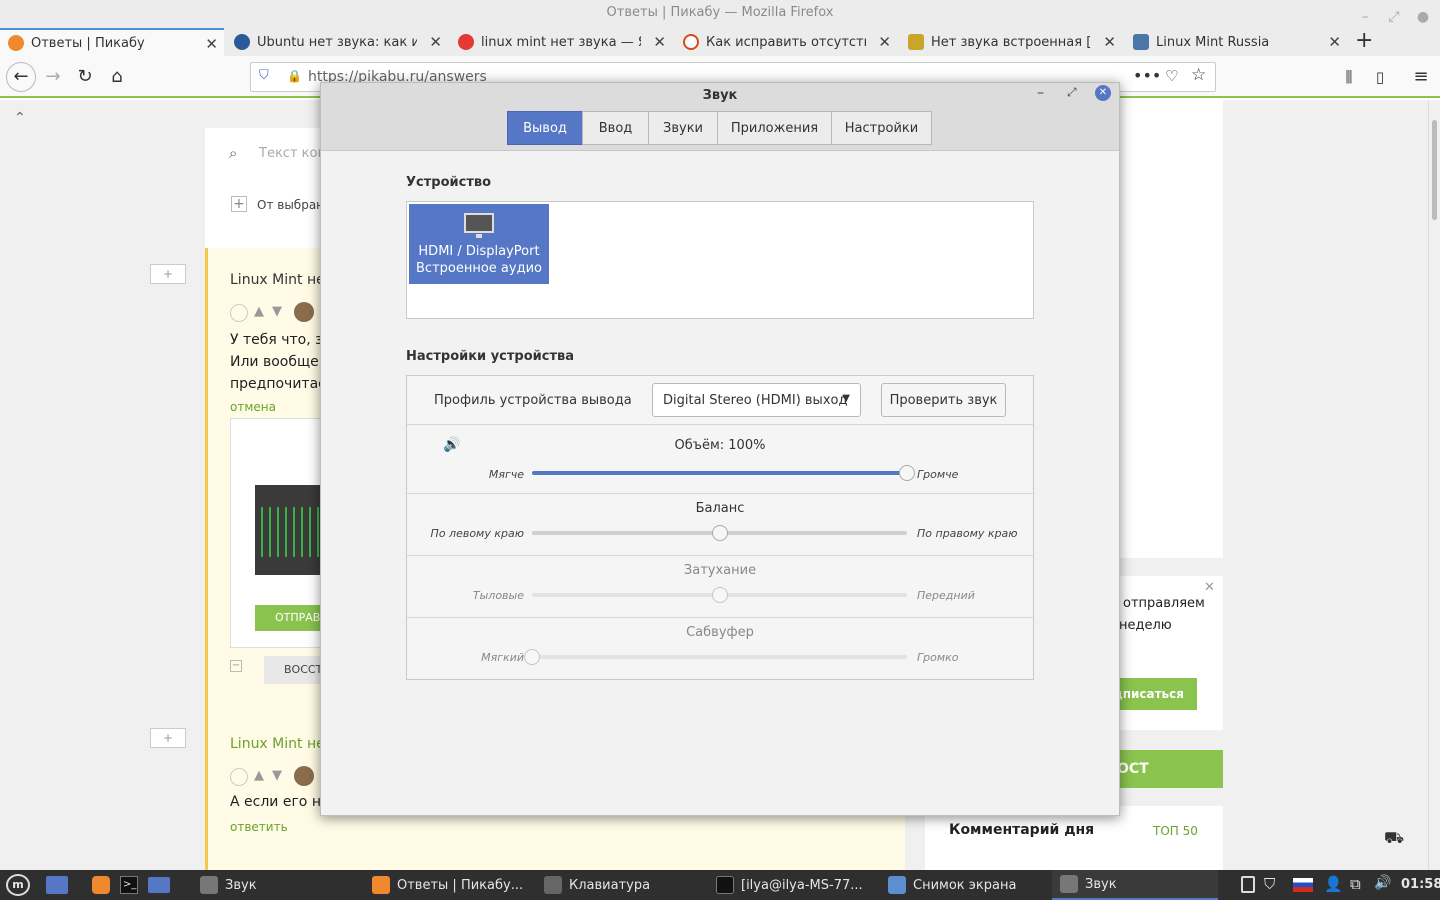  I want to click on device-hdmi: HDMI / DisplayPort Встроенное аудио, so click(479, 244).